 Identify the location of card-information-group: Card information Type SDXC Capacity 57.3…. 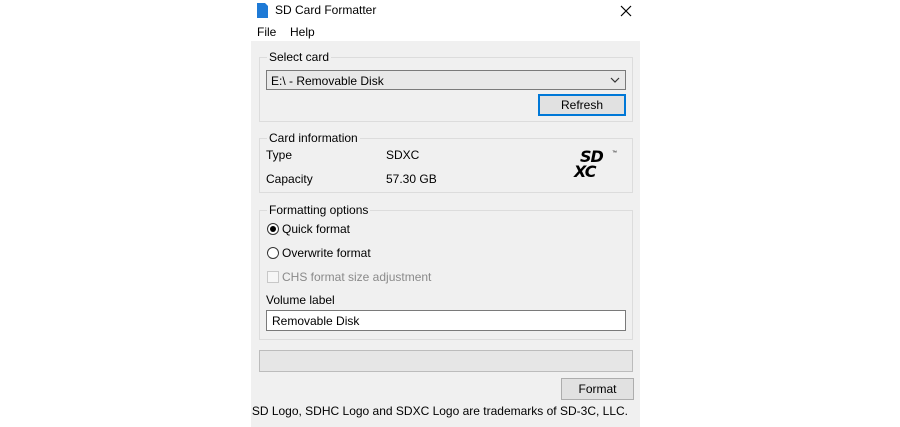
(446, 162).